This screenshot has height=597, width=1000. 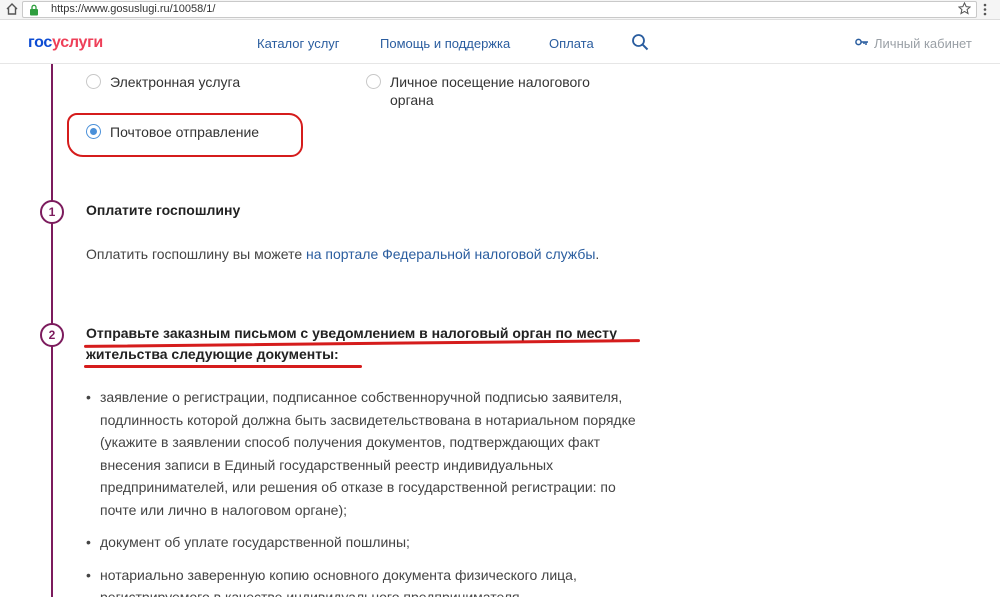 I want to click on search-icon, so click(x=640, y=42).